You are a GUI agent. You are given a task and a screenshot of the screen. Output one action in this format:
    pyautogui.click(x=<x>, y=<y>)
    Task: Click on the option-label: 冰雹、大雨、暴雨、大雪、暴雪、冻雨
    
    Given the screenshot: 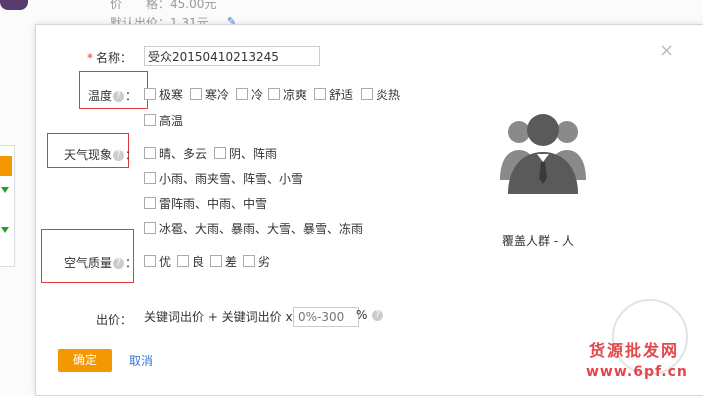 What is the action you would take?
    pyautogui.click(x=261, y=229)
    